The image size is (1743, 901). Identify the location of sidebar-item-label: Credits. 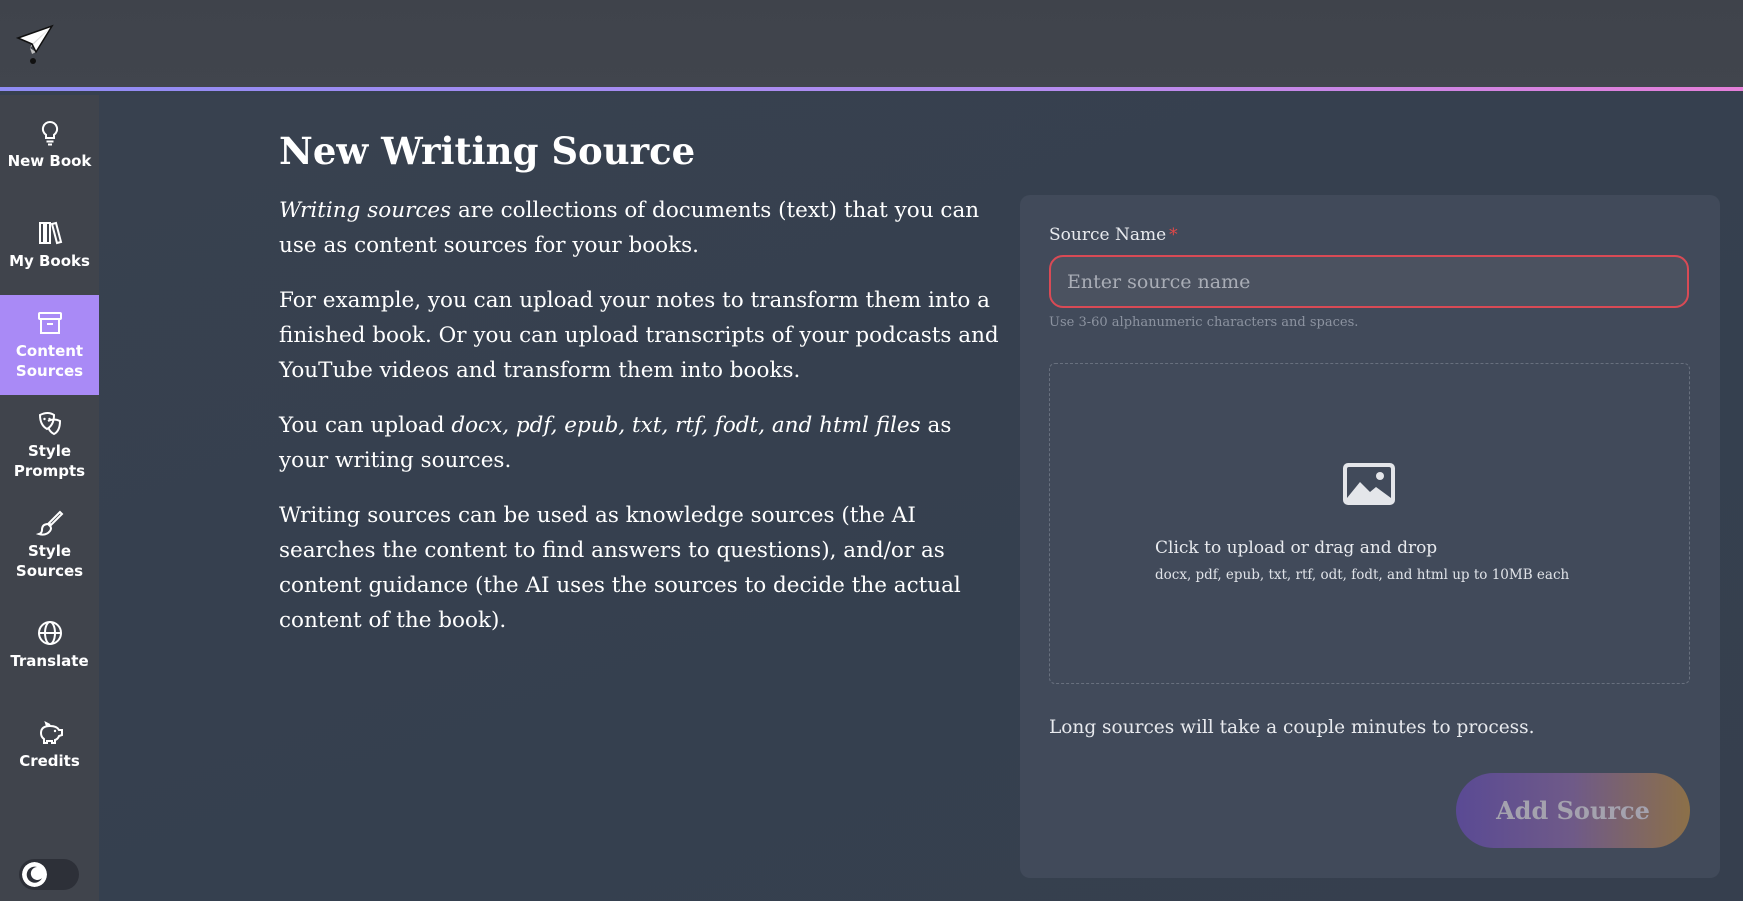
(49, 761).